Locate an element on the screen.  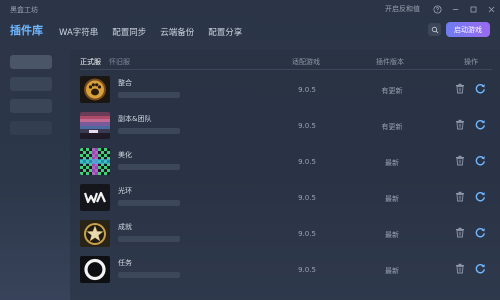
column-header-compat: 适配游戏 is located at coordinates (306, 62).